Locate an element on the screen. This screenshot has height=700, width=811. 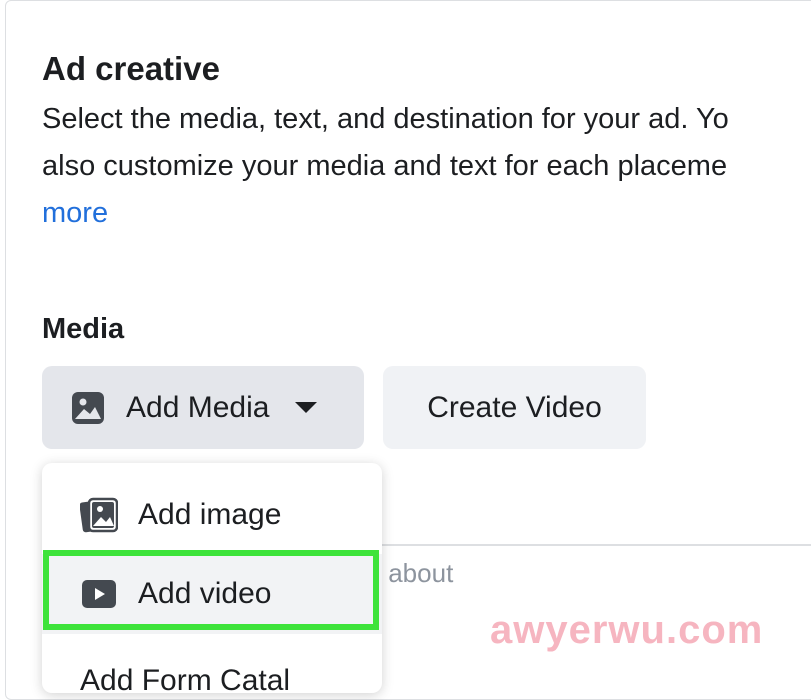
image-icon is located at coordinates (88, 408).